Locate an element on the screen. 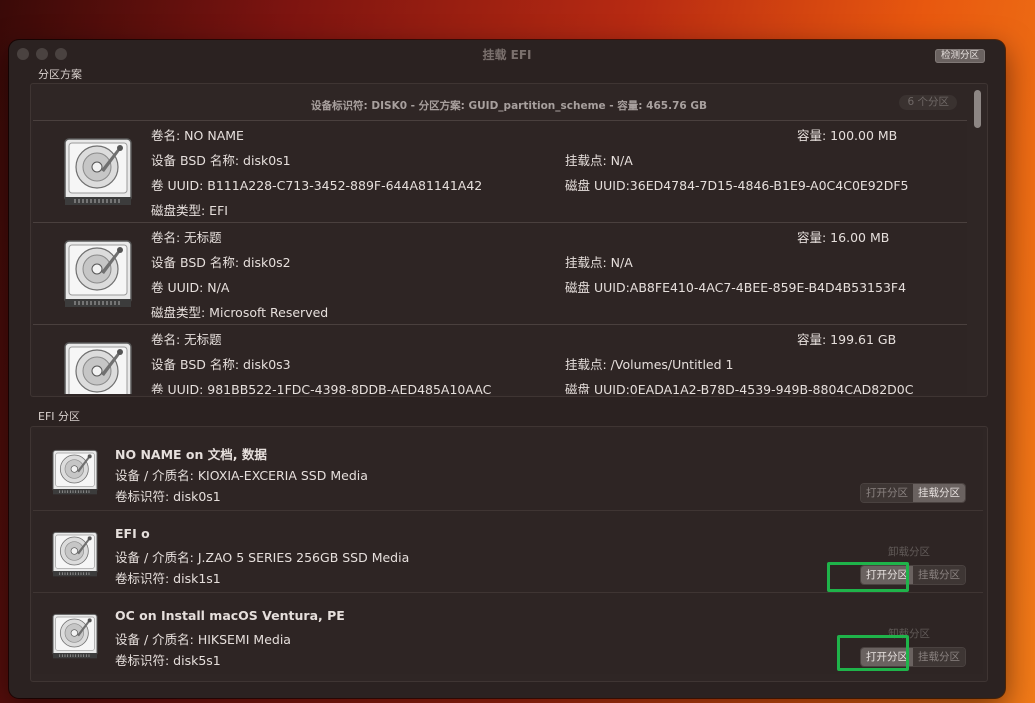 This screenshot has width=1035, height=703. efi-identifier: 卷标识符: disk1s1 is located at coordinates (168, 578).